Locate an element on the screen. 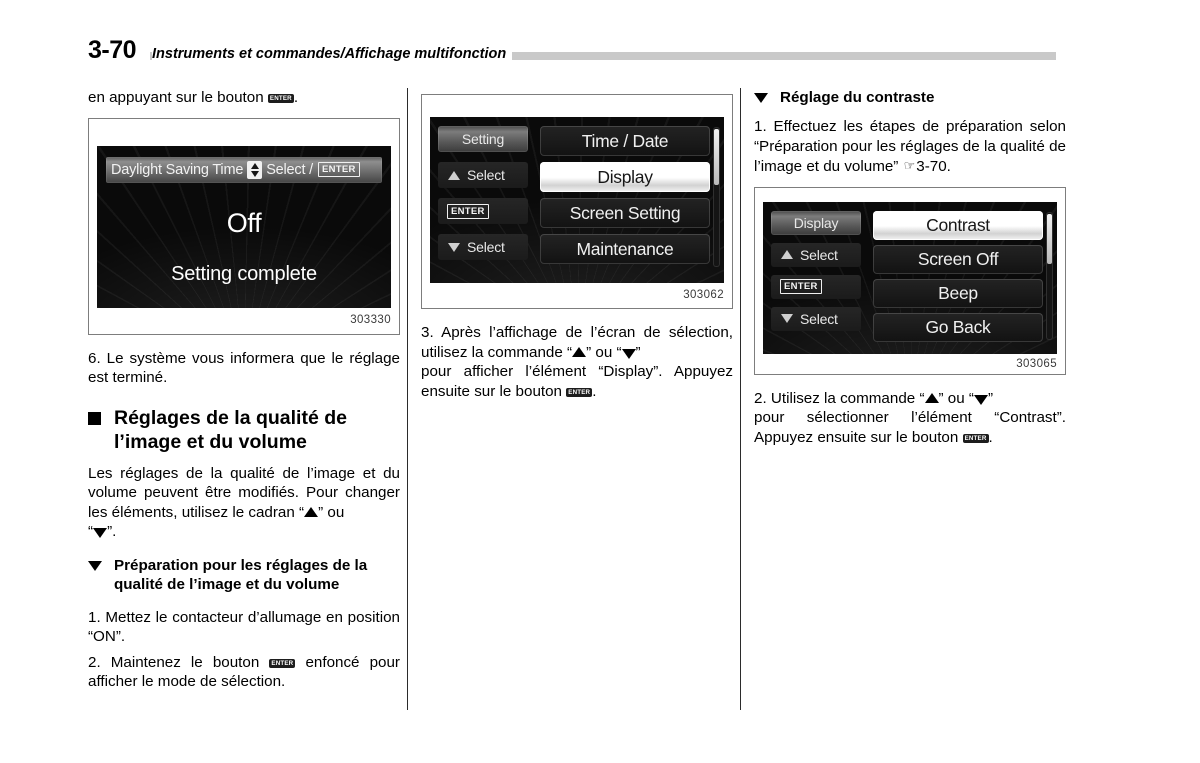  menu-item-screen-off: Screen Off is located at coordinates (958, 259).